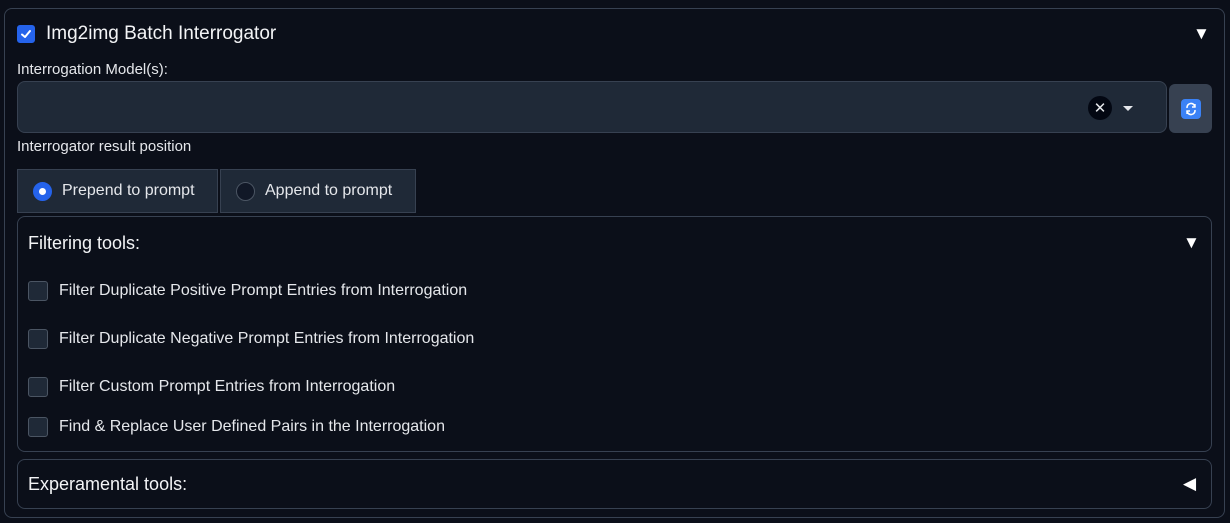  Describe the element at coordinates (84, 243) in the screenshot. I see `filtering-tools-title: Filtering tools:` at that location.